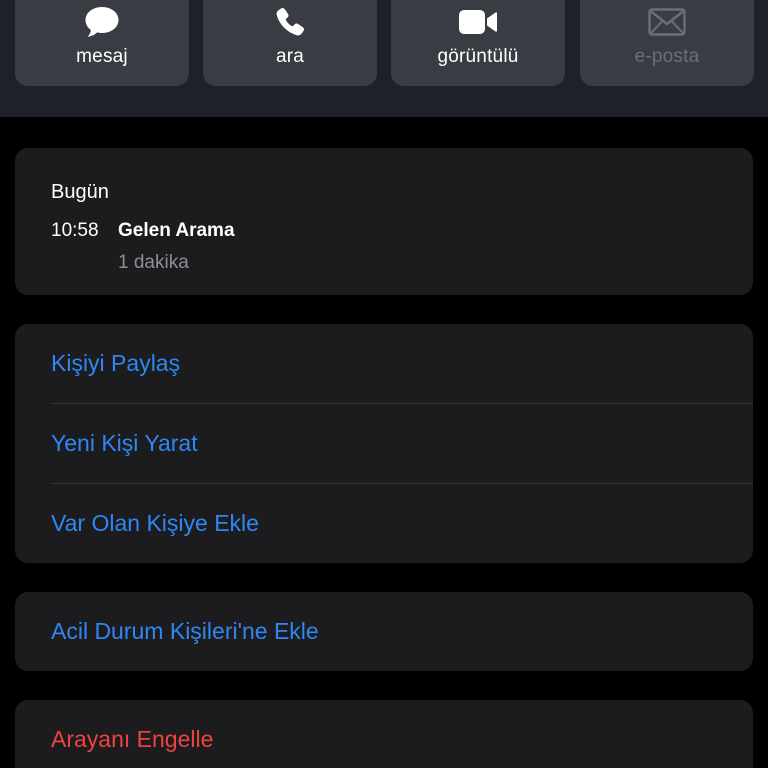  I want to click on call-time: 10:58, so click(75, 230).